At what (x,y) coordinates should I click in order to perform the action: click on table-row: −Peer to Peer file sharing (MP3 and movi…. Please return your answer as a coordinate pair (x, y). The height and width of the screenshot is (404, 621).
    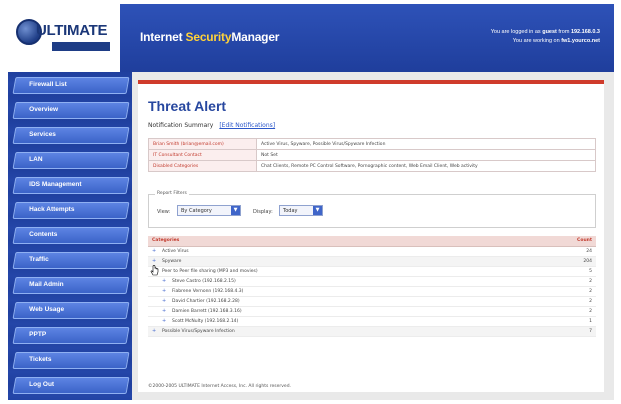
    Looking at the image, I should click on (372, 271).